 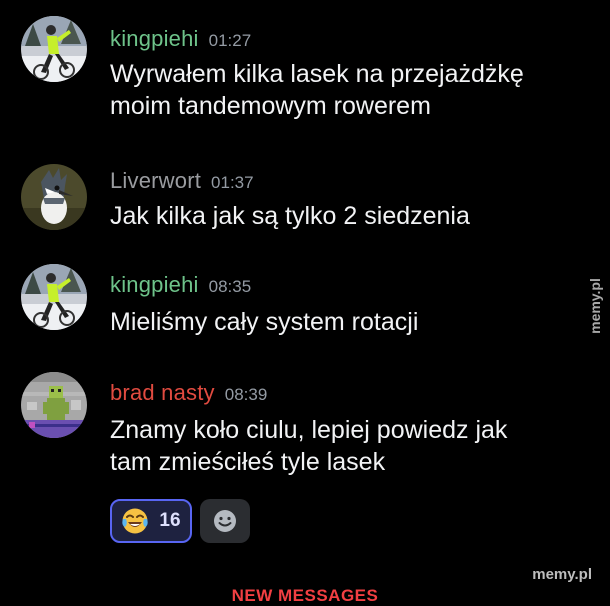 I want to click on message-content: Mieliśmy cały system rotacji, so click(x=345, y=322).